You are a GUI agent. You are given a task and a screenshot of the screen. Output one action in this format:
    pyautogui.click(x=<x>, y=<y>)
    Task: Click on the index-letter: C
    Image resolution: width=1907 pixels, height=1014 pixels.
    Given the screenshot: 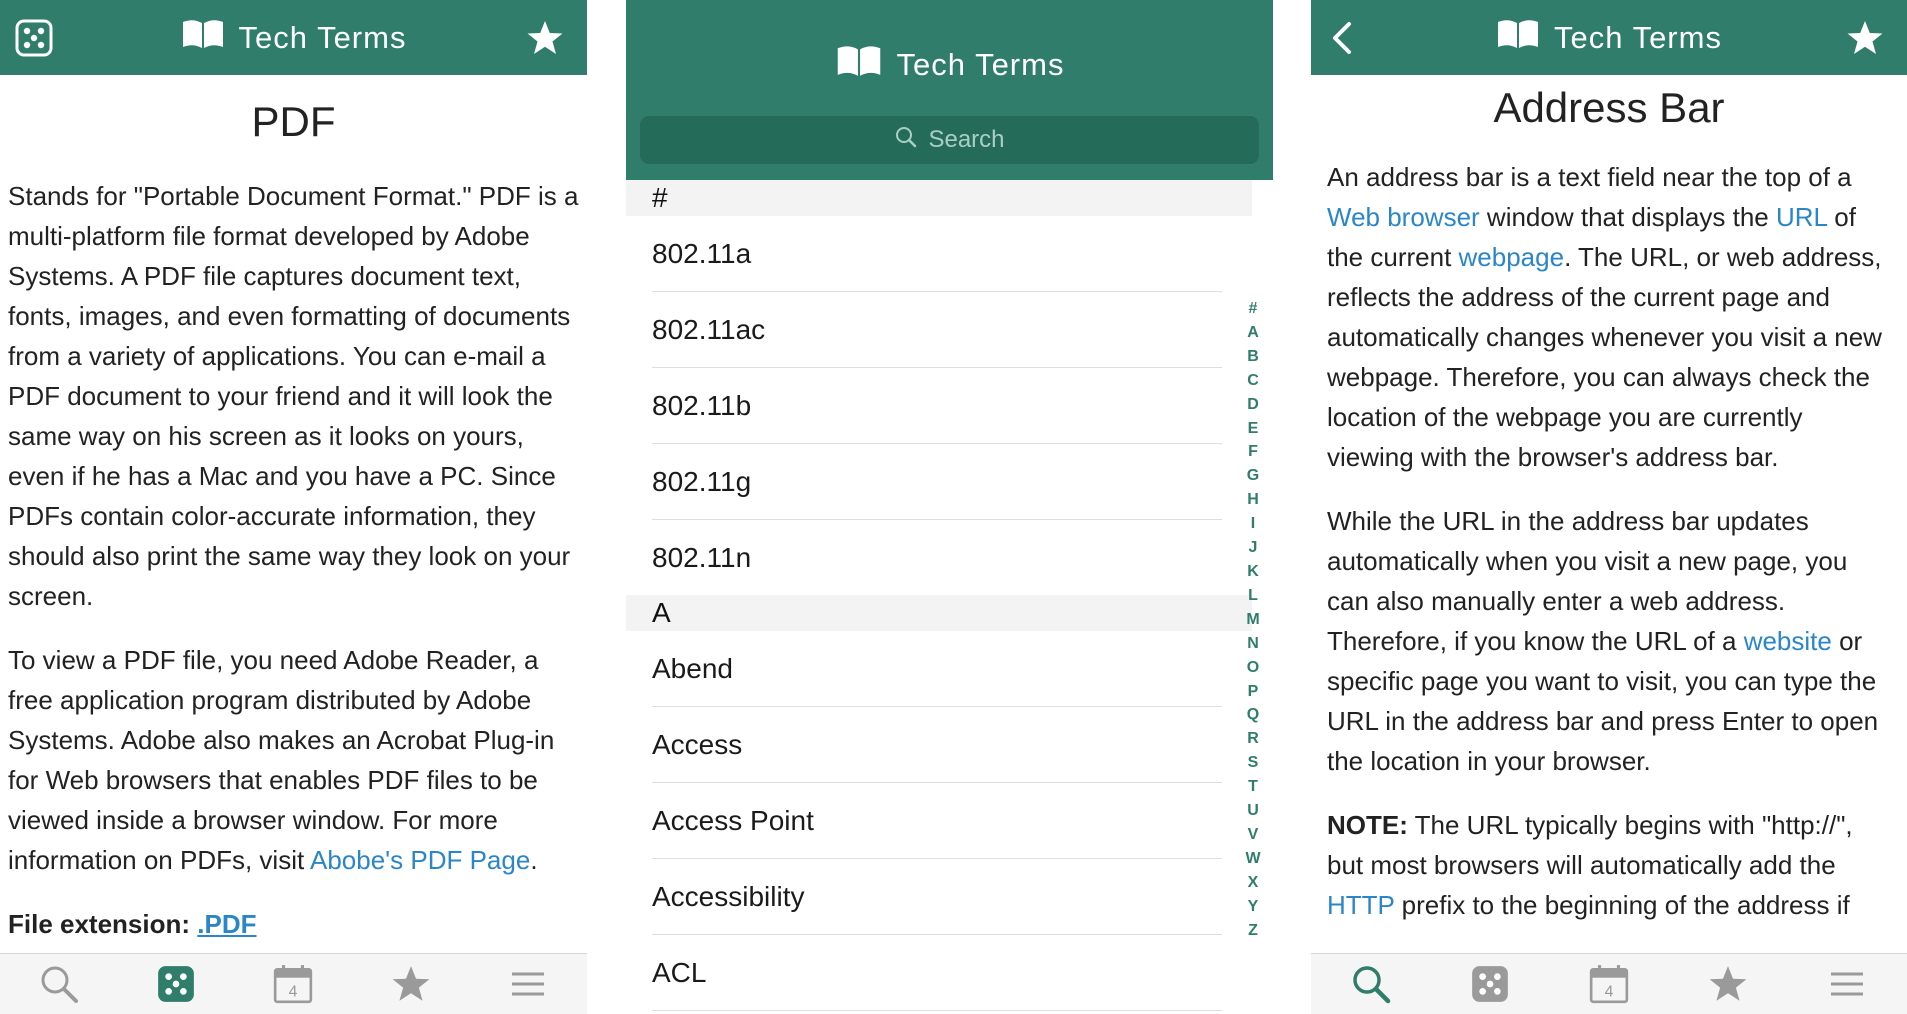 What is the action you would take?
    pyautogui.click(x=1253, y=381)
    